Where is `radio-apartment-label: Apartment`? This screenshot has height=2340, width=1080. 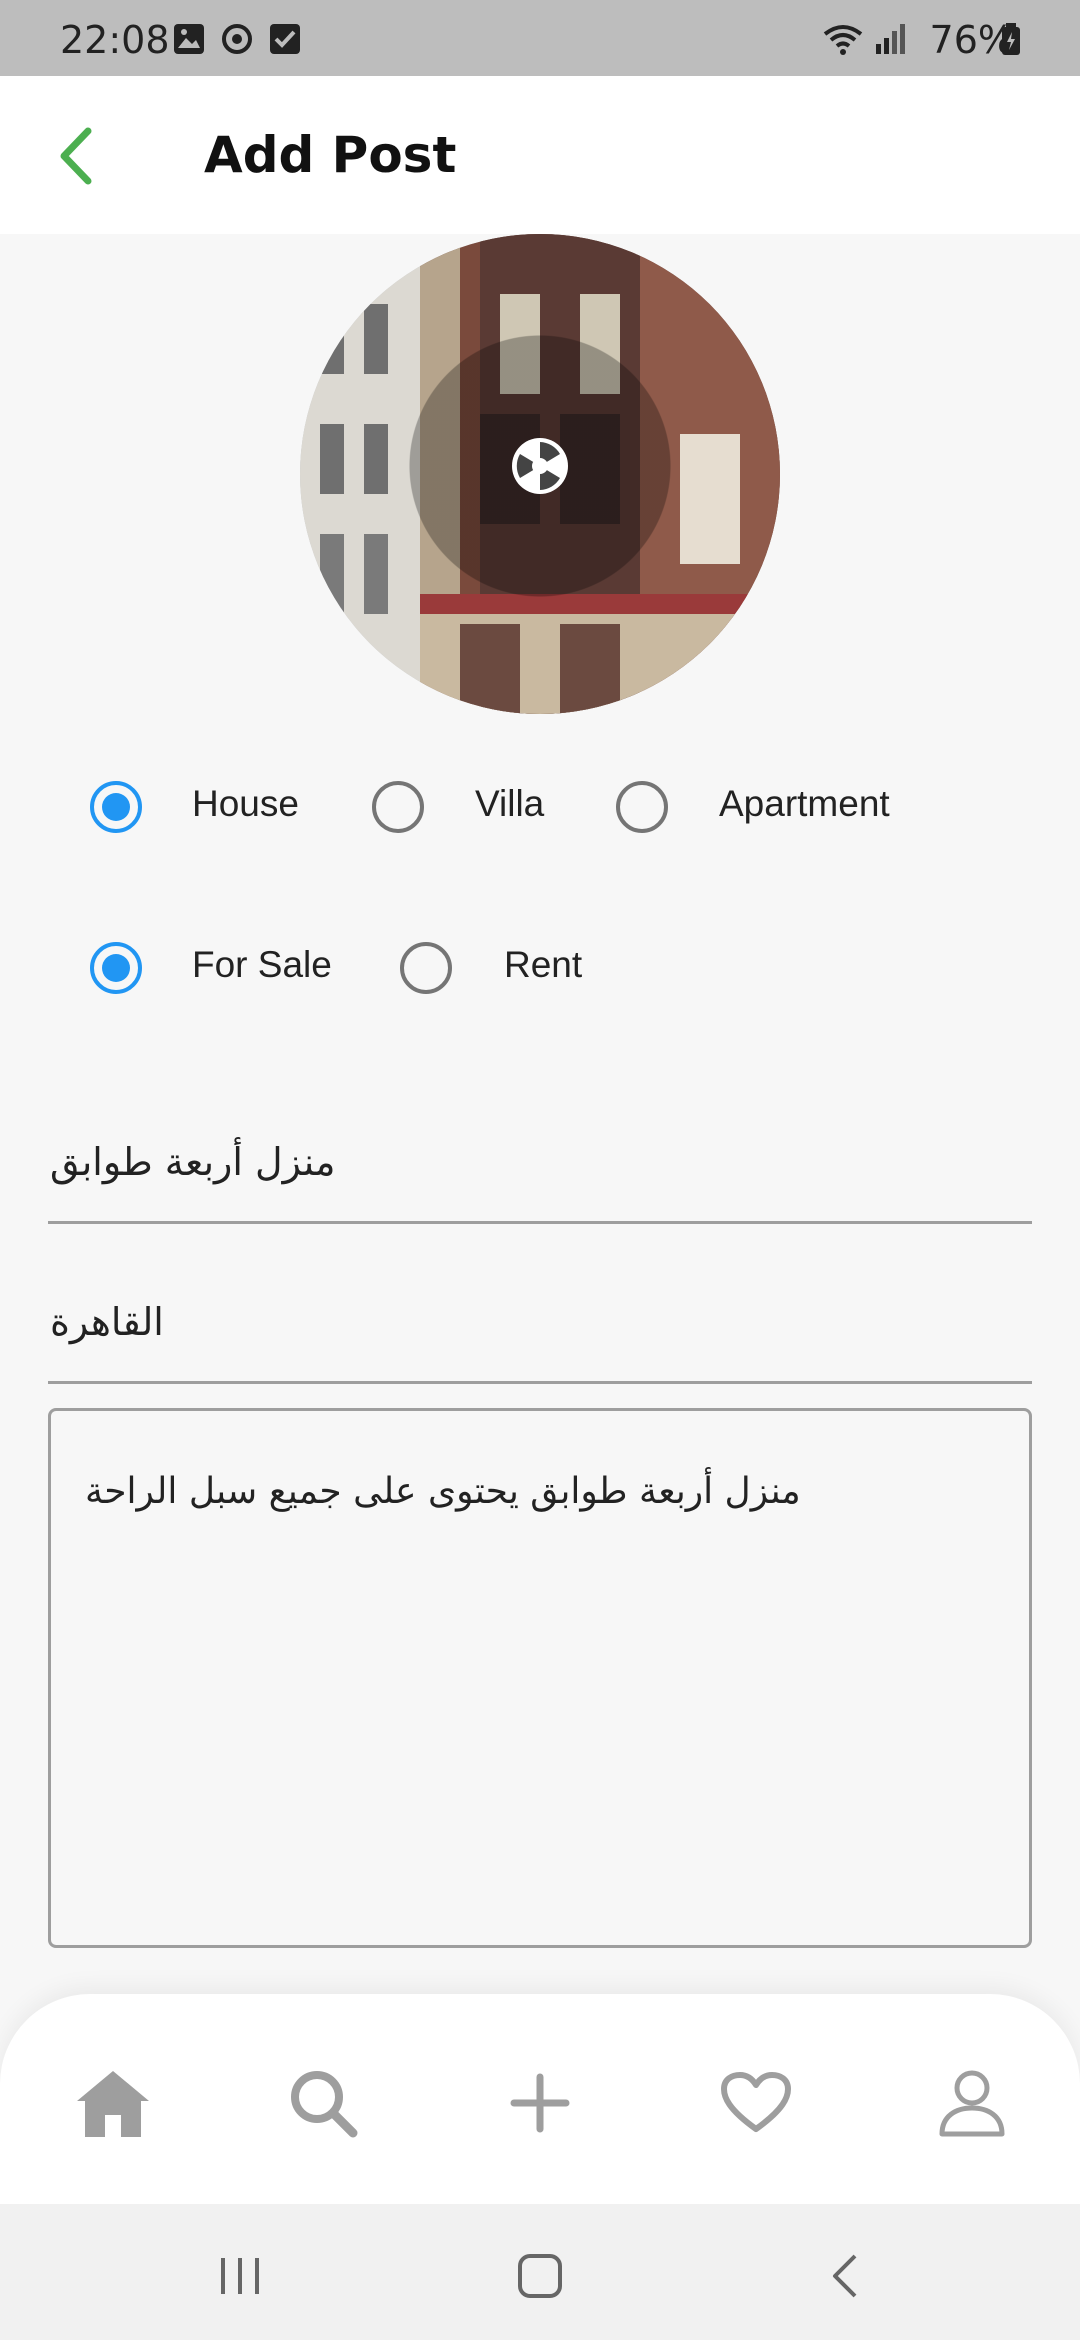
radio-apartment-label: Apartment is located at coordinates (804, 804).